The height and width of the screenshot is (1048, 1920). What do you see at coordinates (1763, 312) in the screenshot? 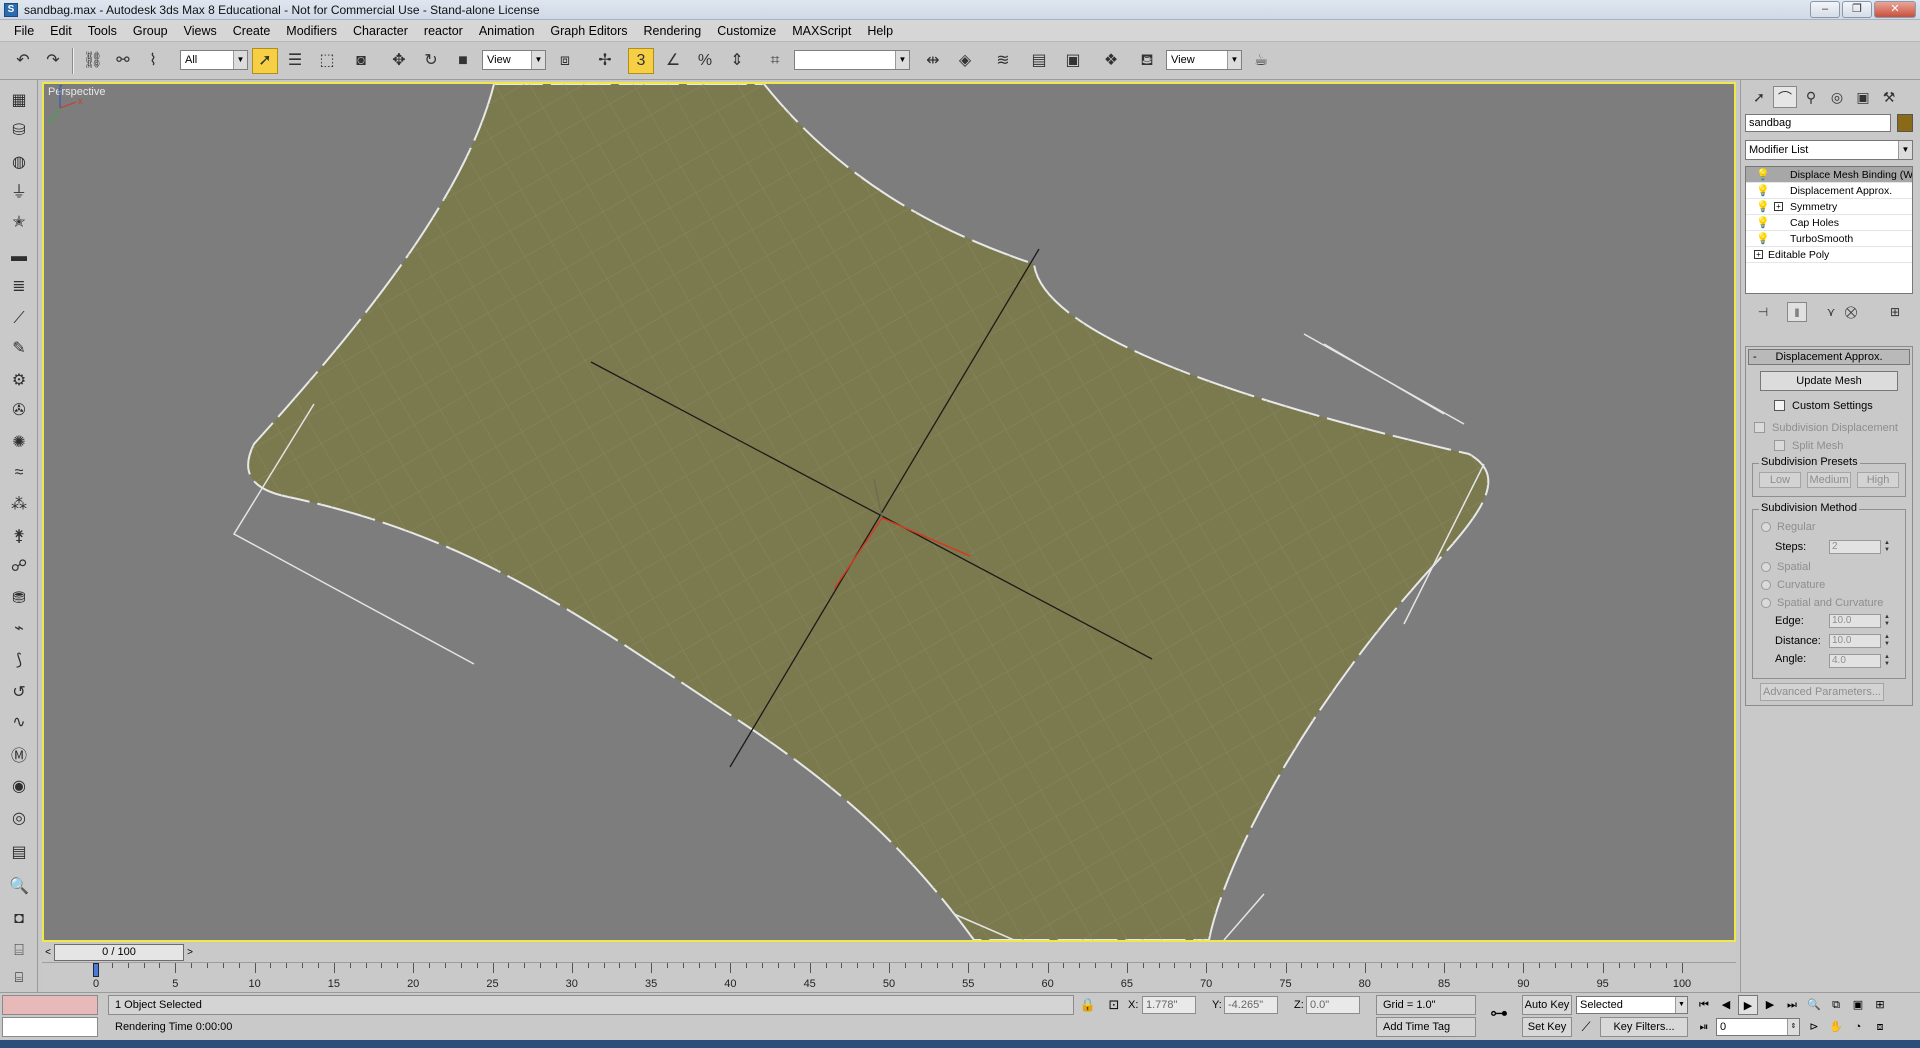
I see `pin-stack-icon: ⊣` at bounding box center [1763, 312].